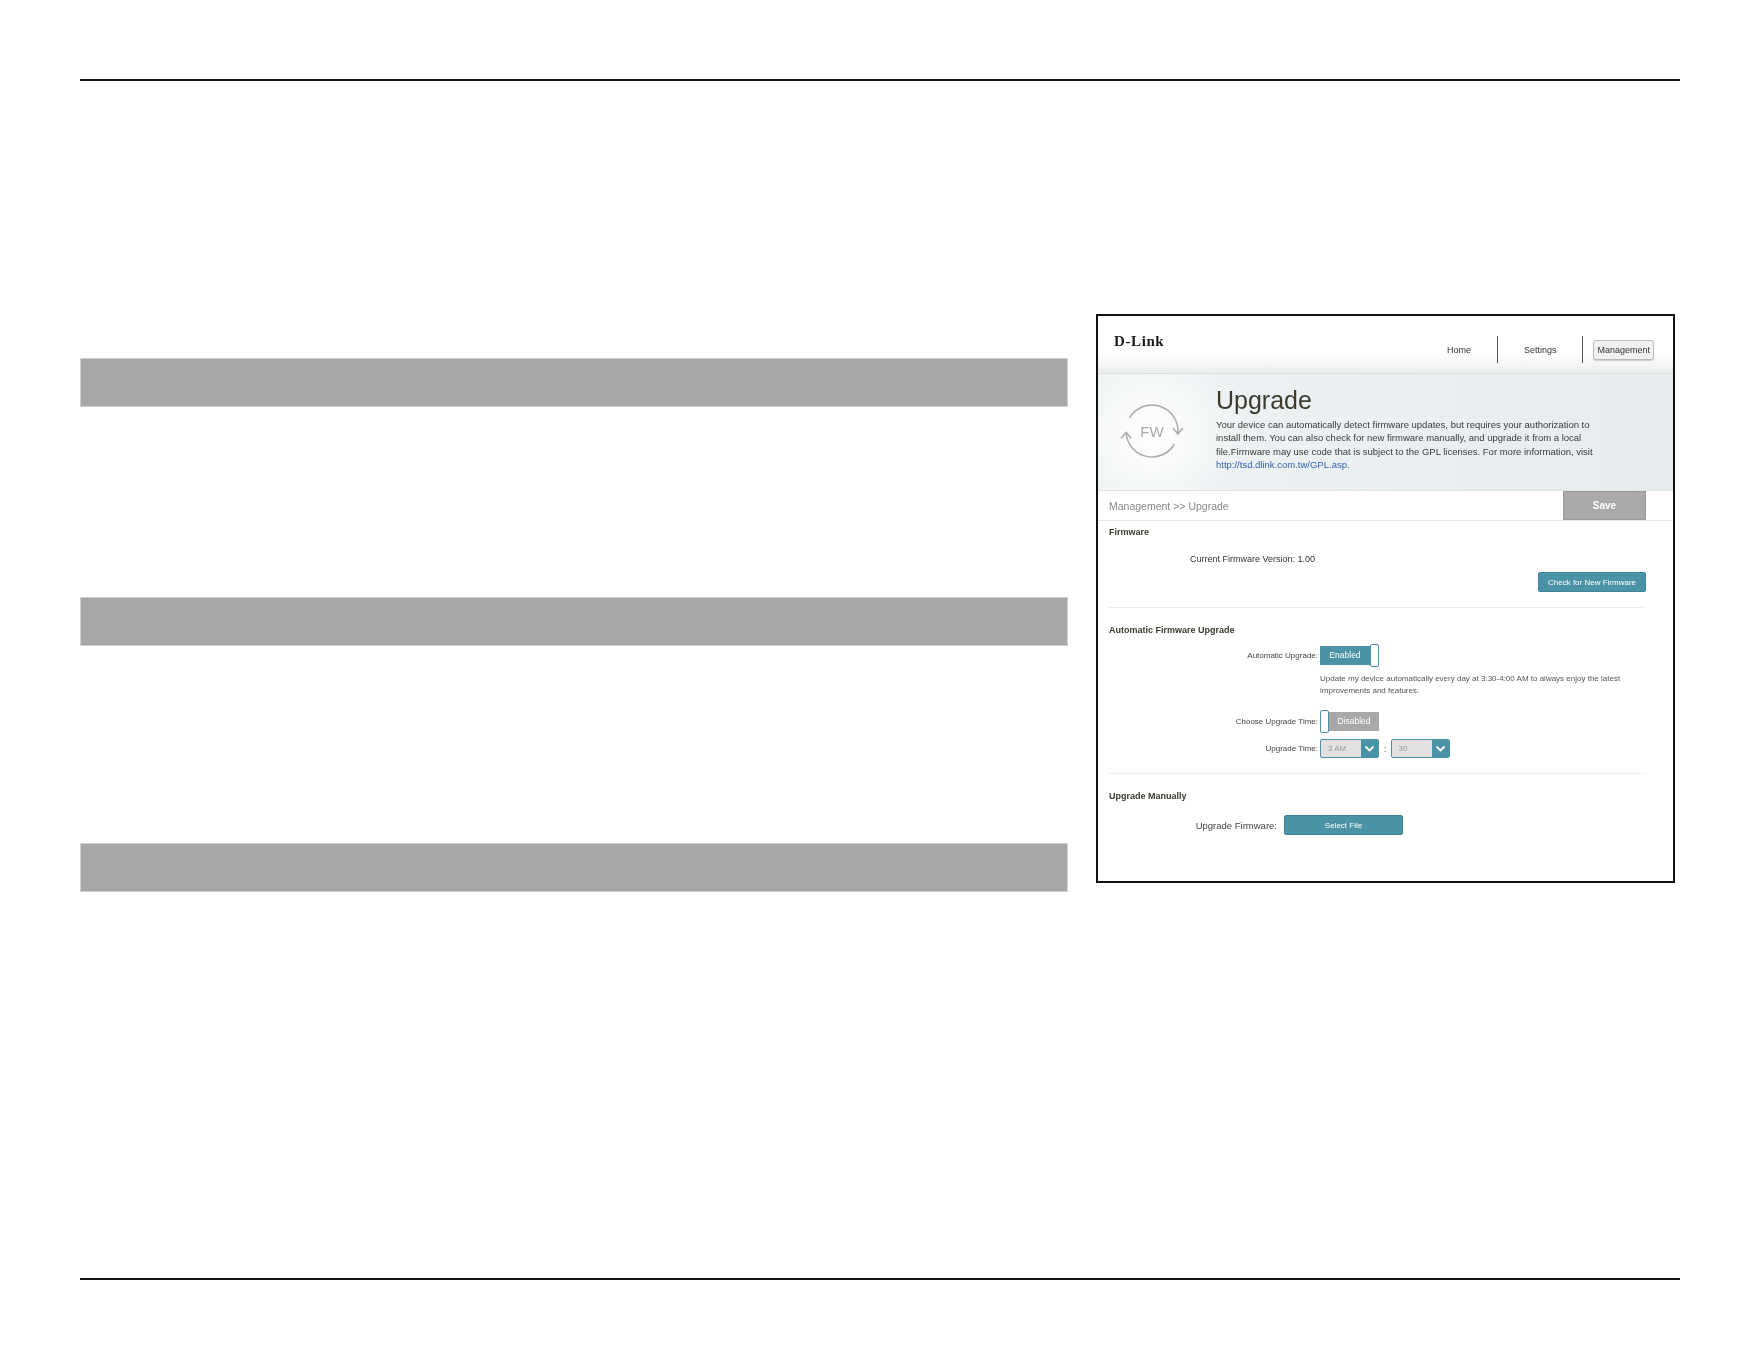 Image resolution: width=1761 pixels, height=1361 pixels. Describe the element at coordinates (1236, 825) in the screenshot. I see `field-label: Upgrade Firmware:` at that location.